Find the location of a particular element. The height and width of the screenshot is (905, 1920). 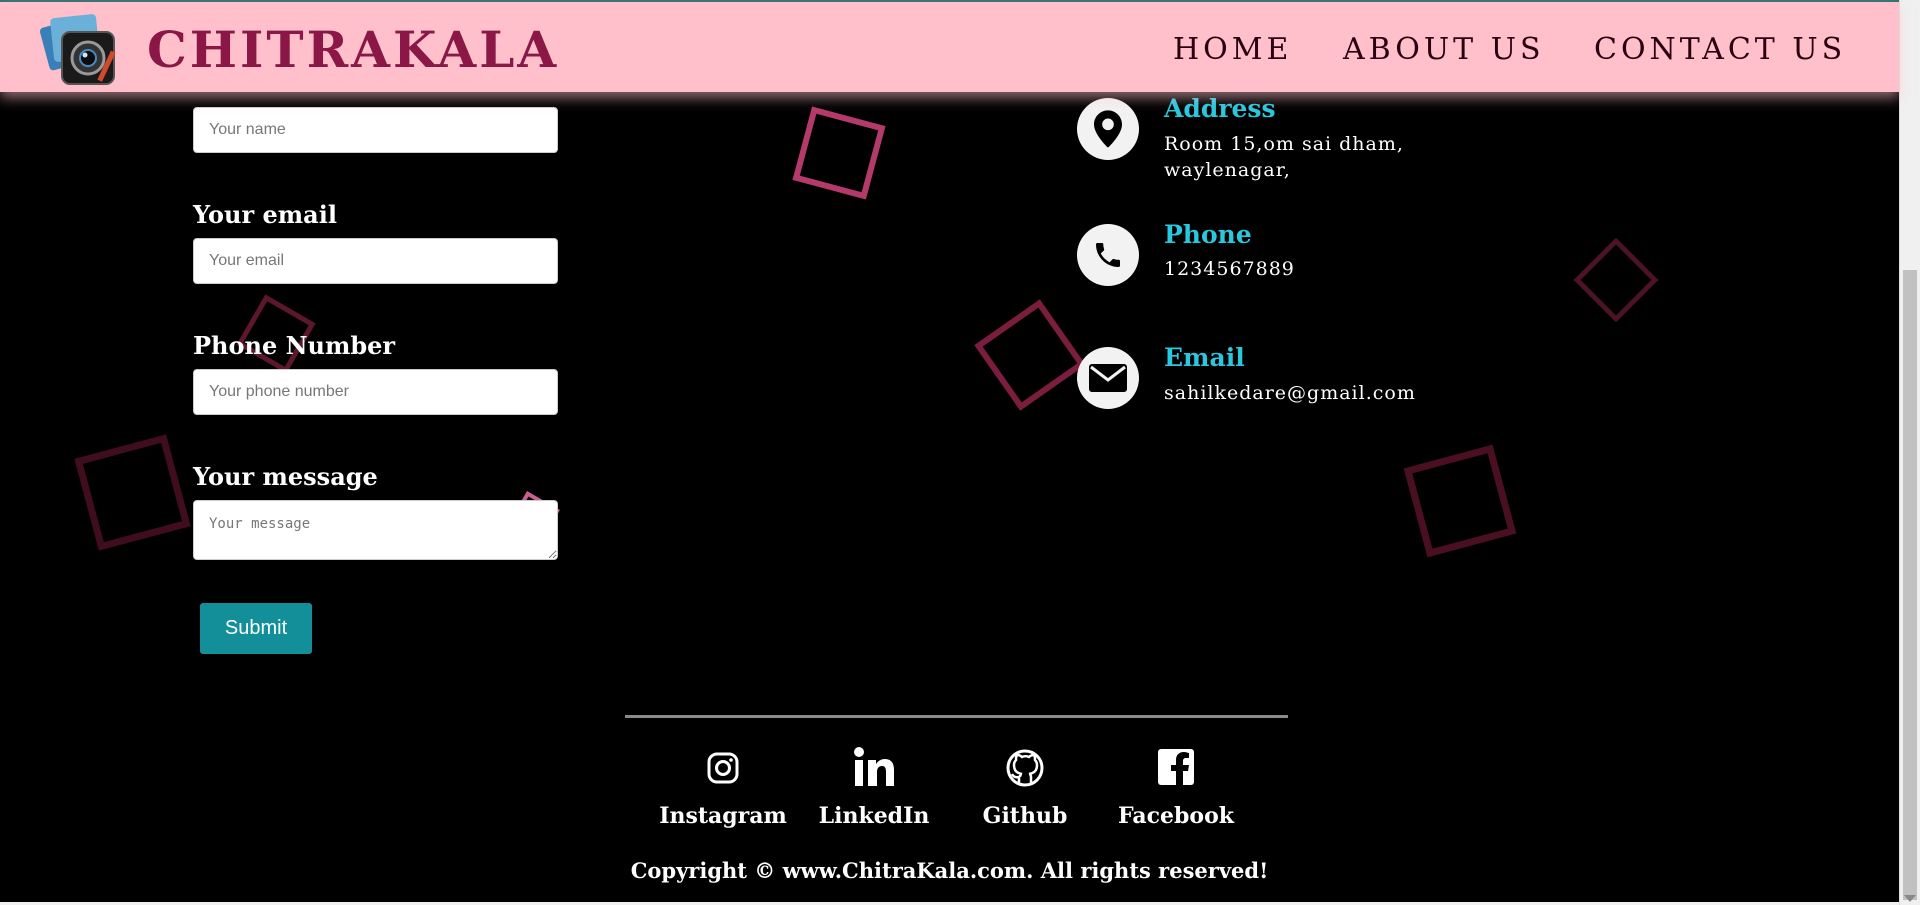

social-linkedin: LinkedIn is located at coordinates (874, 787).